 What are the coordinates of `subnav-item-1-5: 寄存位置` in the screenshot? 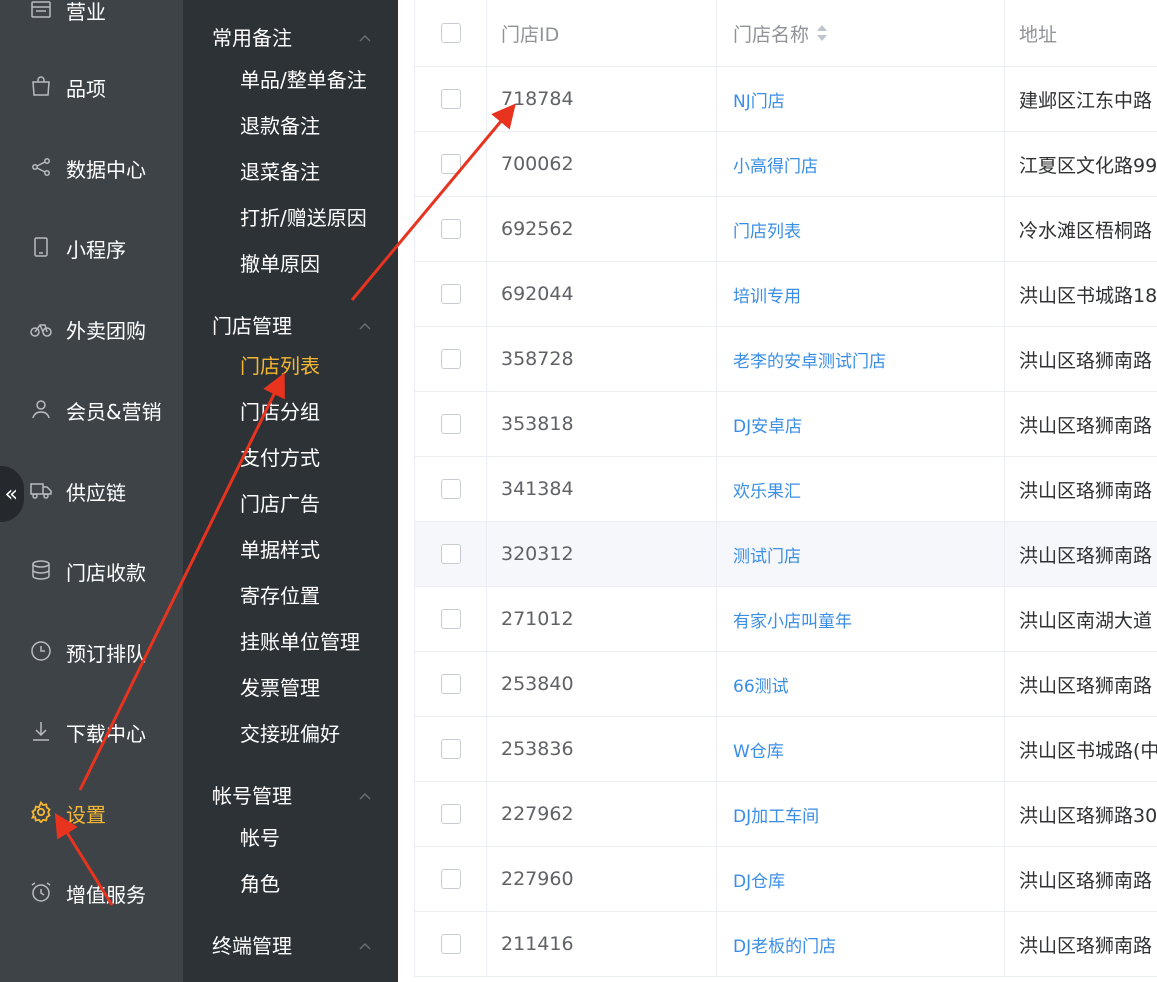 It's located at (280, 598).